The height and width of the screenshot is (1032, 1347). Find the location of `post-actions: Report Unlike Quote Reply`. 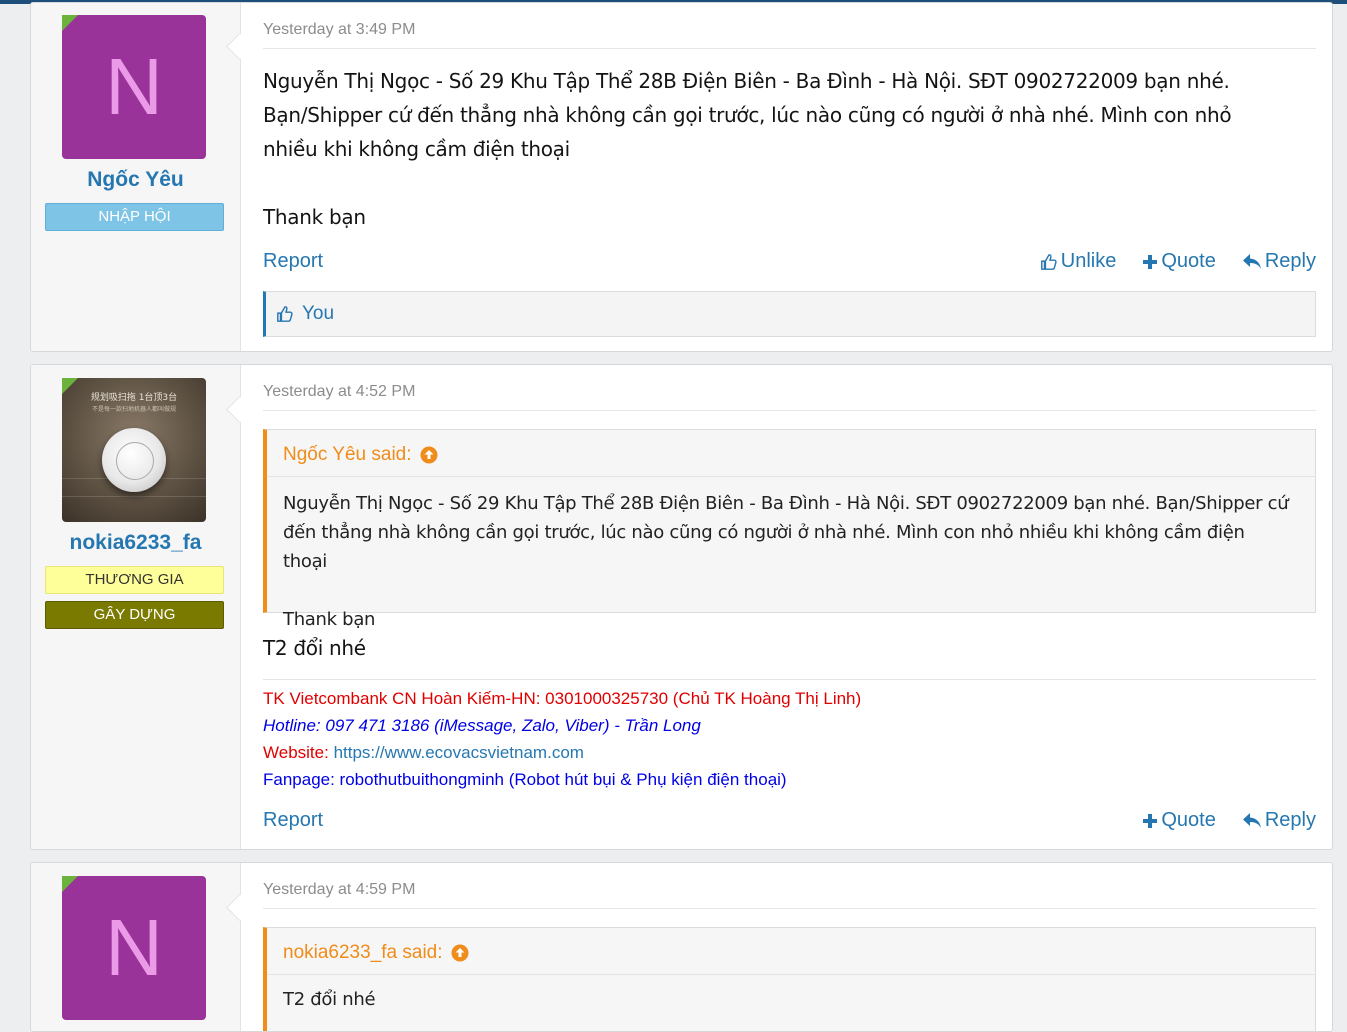

post-actions: Report Unlike Quote Reply is located at coordinates (789, 263).